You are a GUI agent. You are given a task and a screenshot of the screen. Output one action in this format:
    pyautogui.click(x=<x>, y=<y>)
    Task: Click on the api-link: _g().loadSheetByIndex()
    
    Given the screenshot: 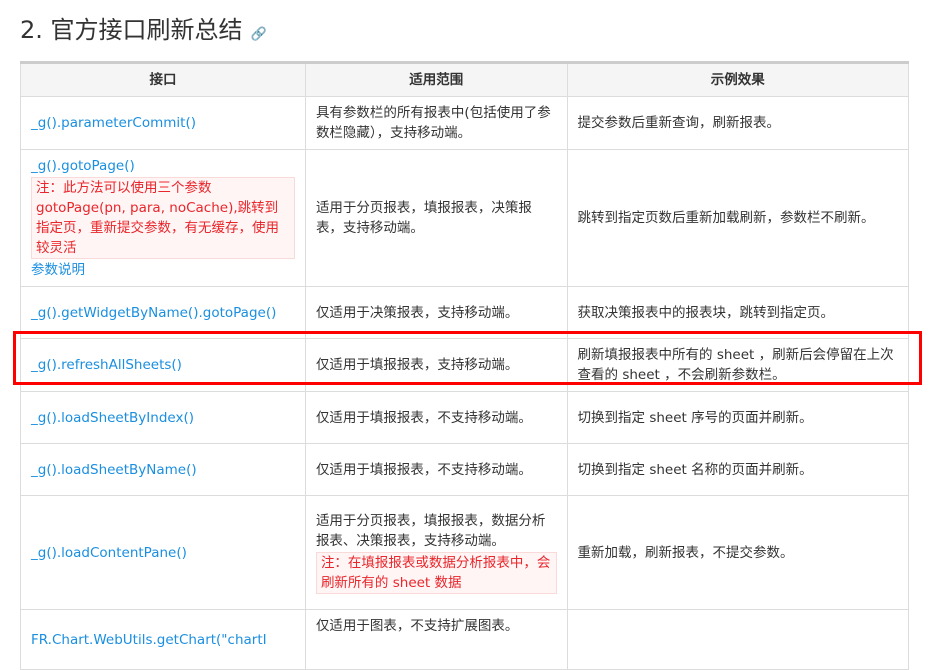 What is the action you would take?
    pyautogui.click(x=163, y=418)
    